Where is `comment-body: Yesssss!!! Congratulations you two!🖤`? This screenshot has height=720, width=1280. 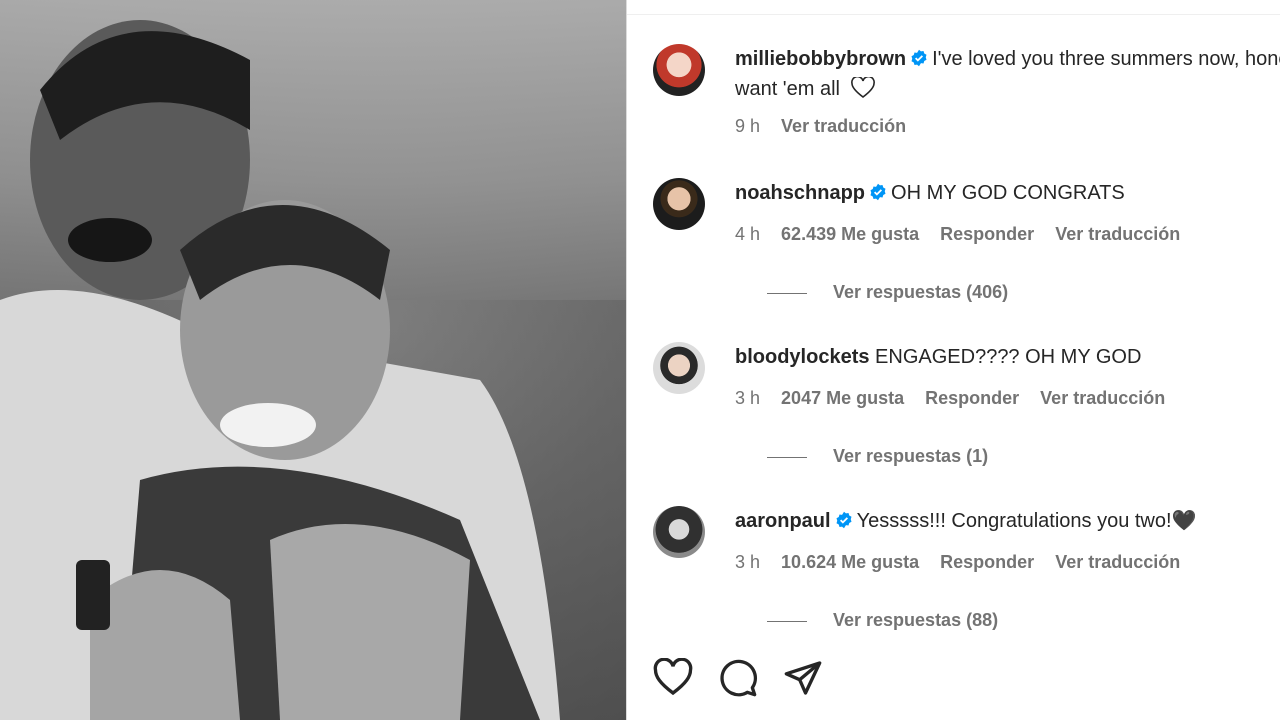
comment-body: Yesssss!!! Congratulations you two!🖤 is located at coordinates (1026, 521).